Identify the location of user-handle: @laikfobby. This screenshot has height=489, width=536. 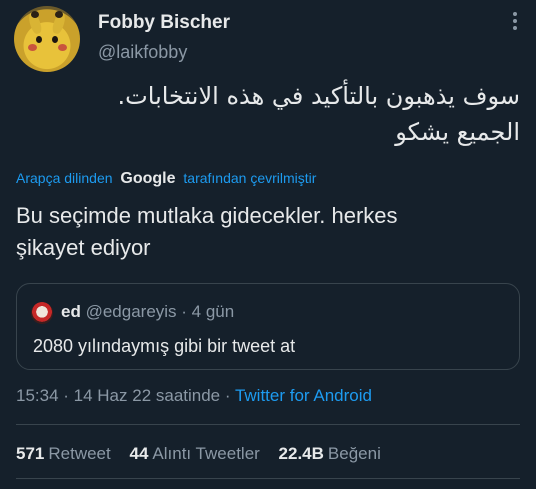
(142, 52).